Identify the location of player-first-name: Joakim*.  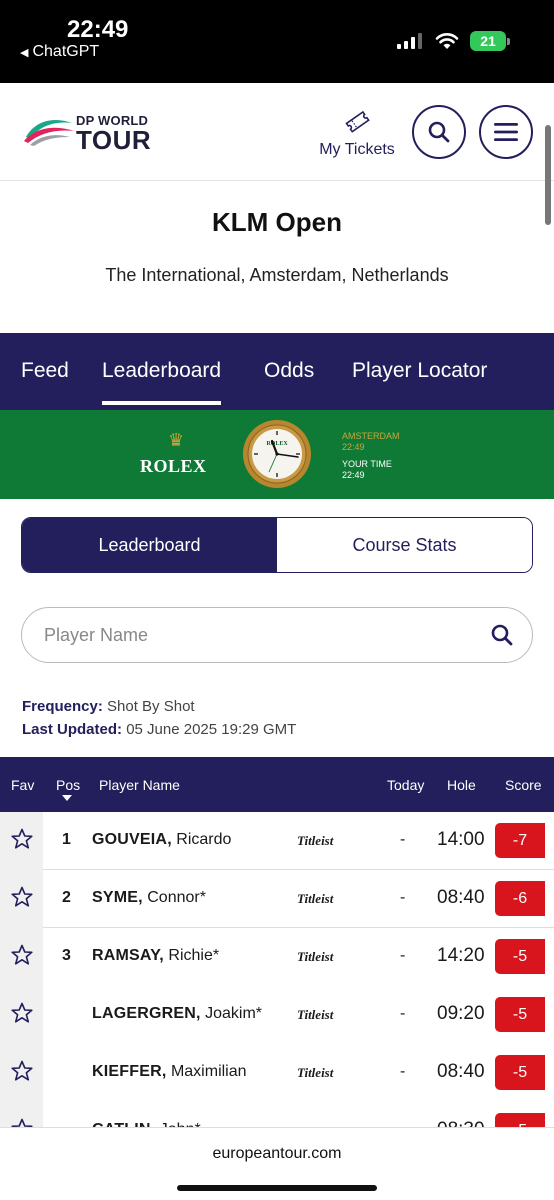
(234, 1013).